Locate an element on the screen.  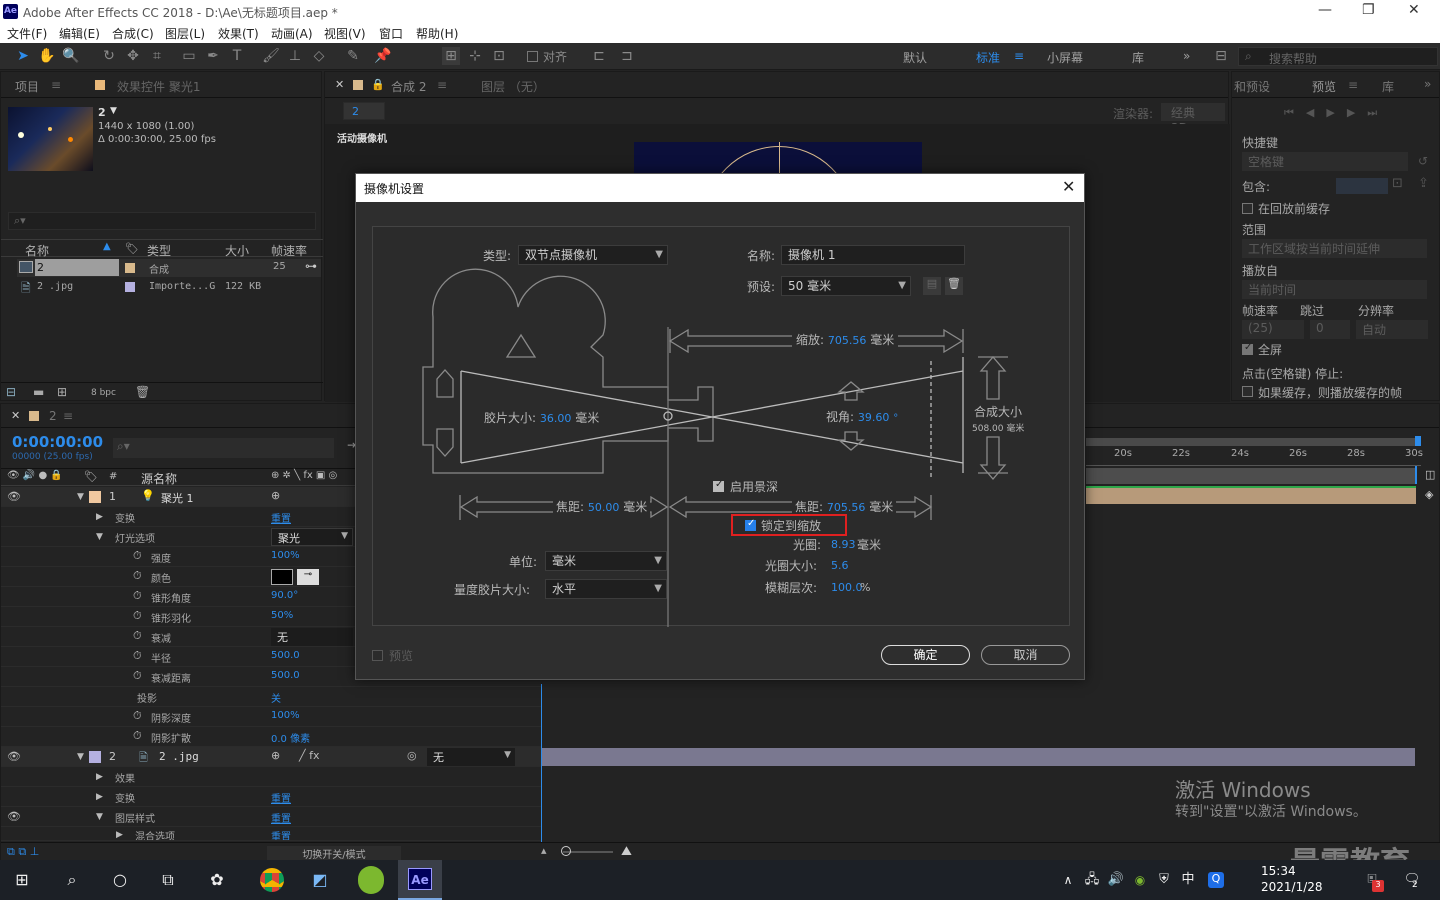
col-name: 名称 is located at coordinates (37, 250).